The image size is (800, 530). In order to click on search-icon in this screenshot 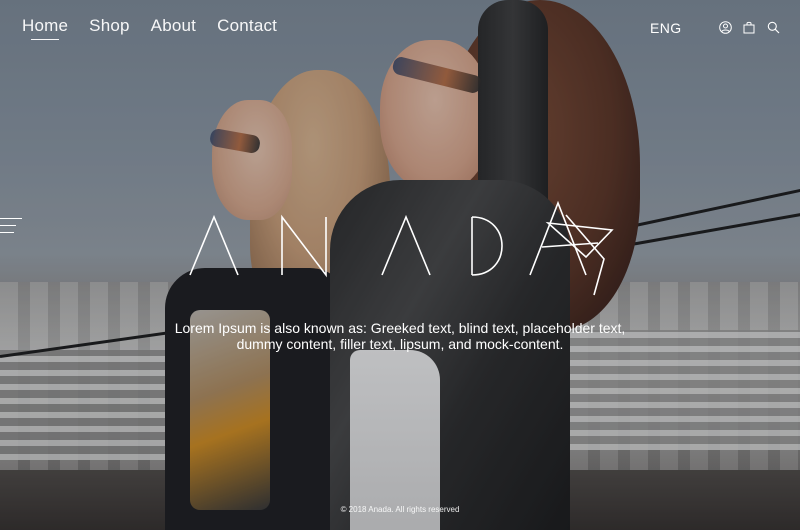, I will do `click(773, 27)`.